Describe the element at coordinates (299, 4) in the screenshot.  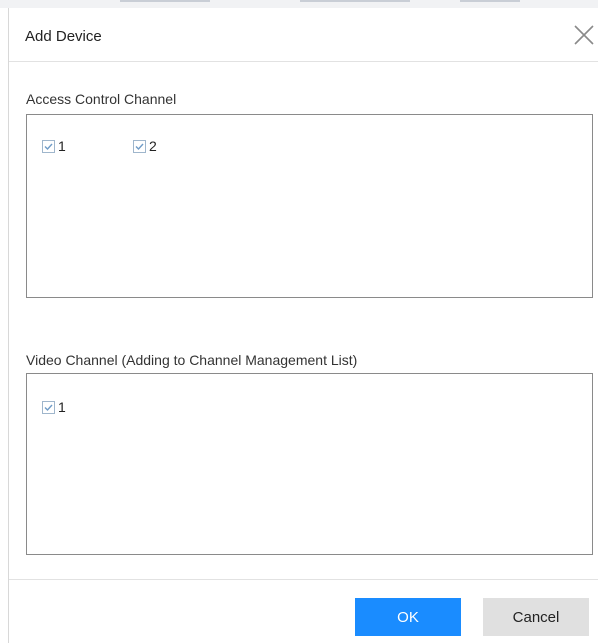
I see `background-strip` at that location.